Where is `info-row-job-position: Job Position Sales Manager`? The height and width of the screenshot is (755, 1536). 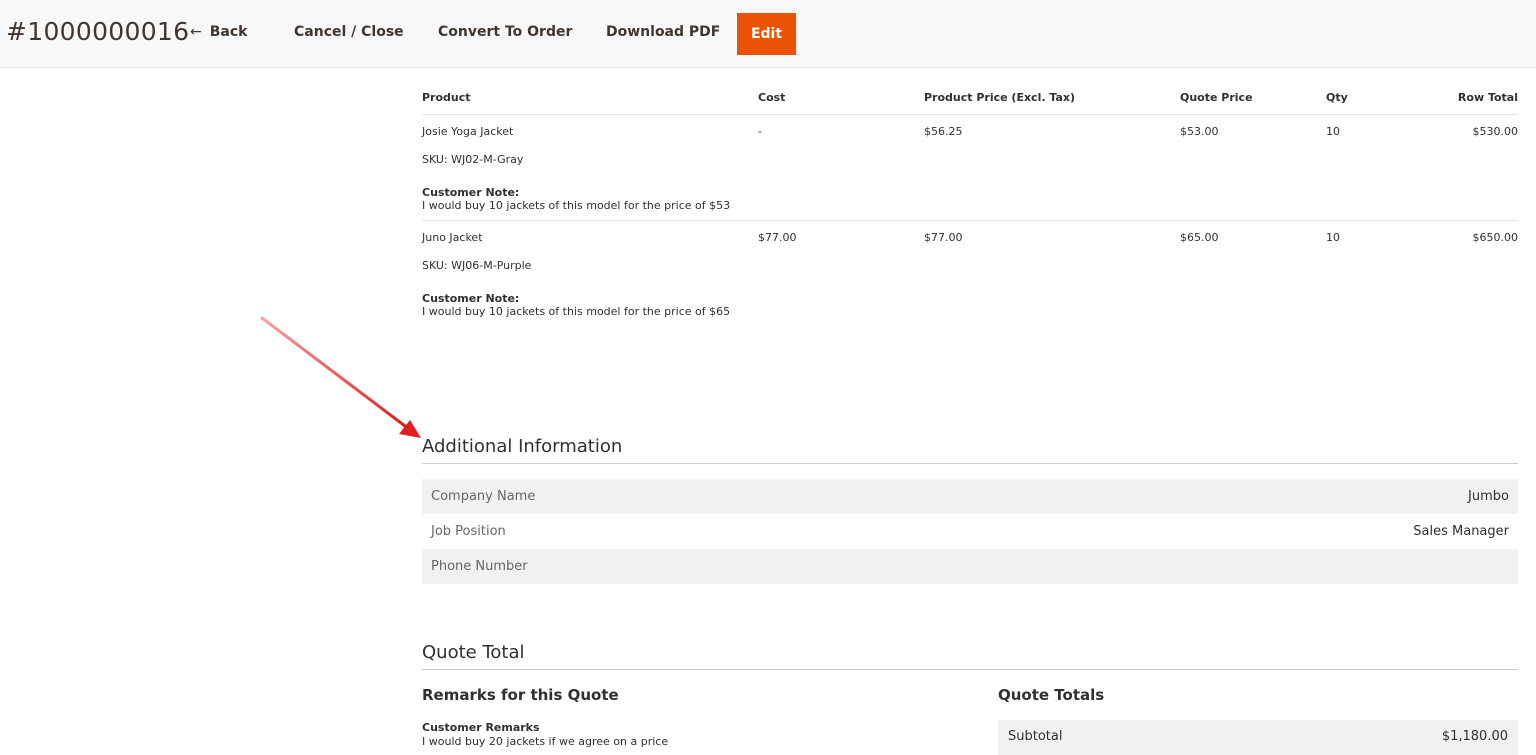 info-row-job-position: Job Position Sales Manager is located at coordinates (970, 531).